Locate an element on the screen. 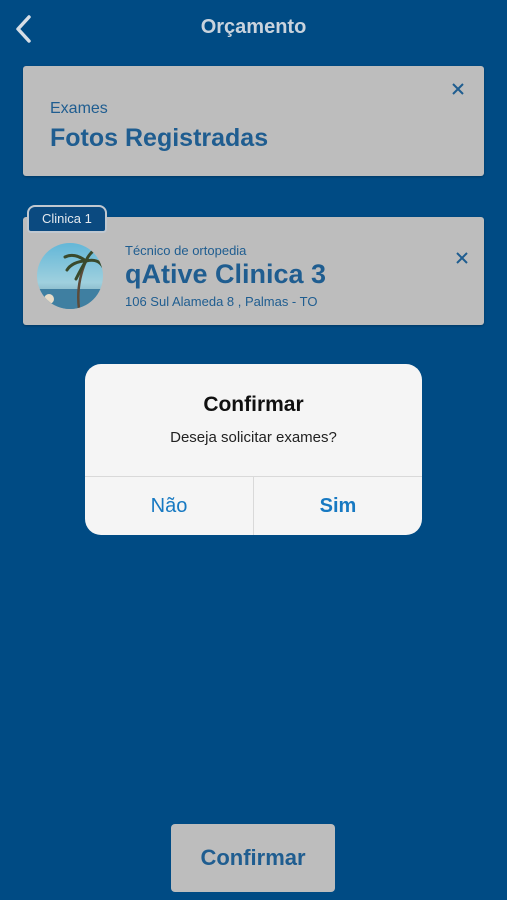 The width and height of the screenshot is (507, 900). clinic-specialty: Técnico de ortopedia is located at coordinates (186, 250).